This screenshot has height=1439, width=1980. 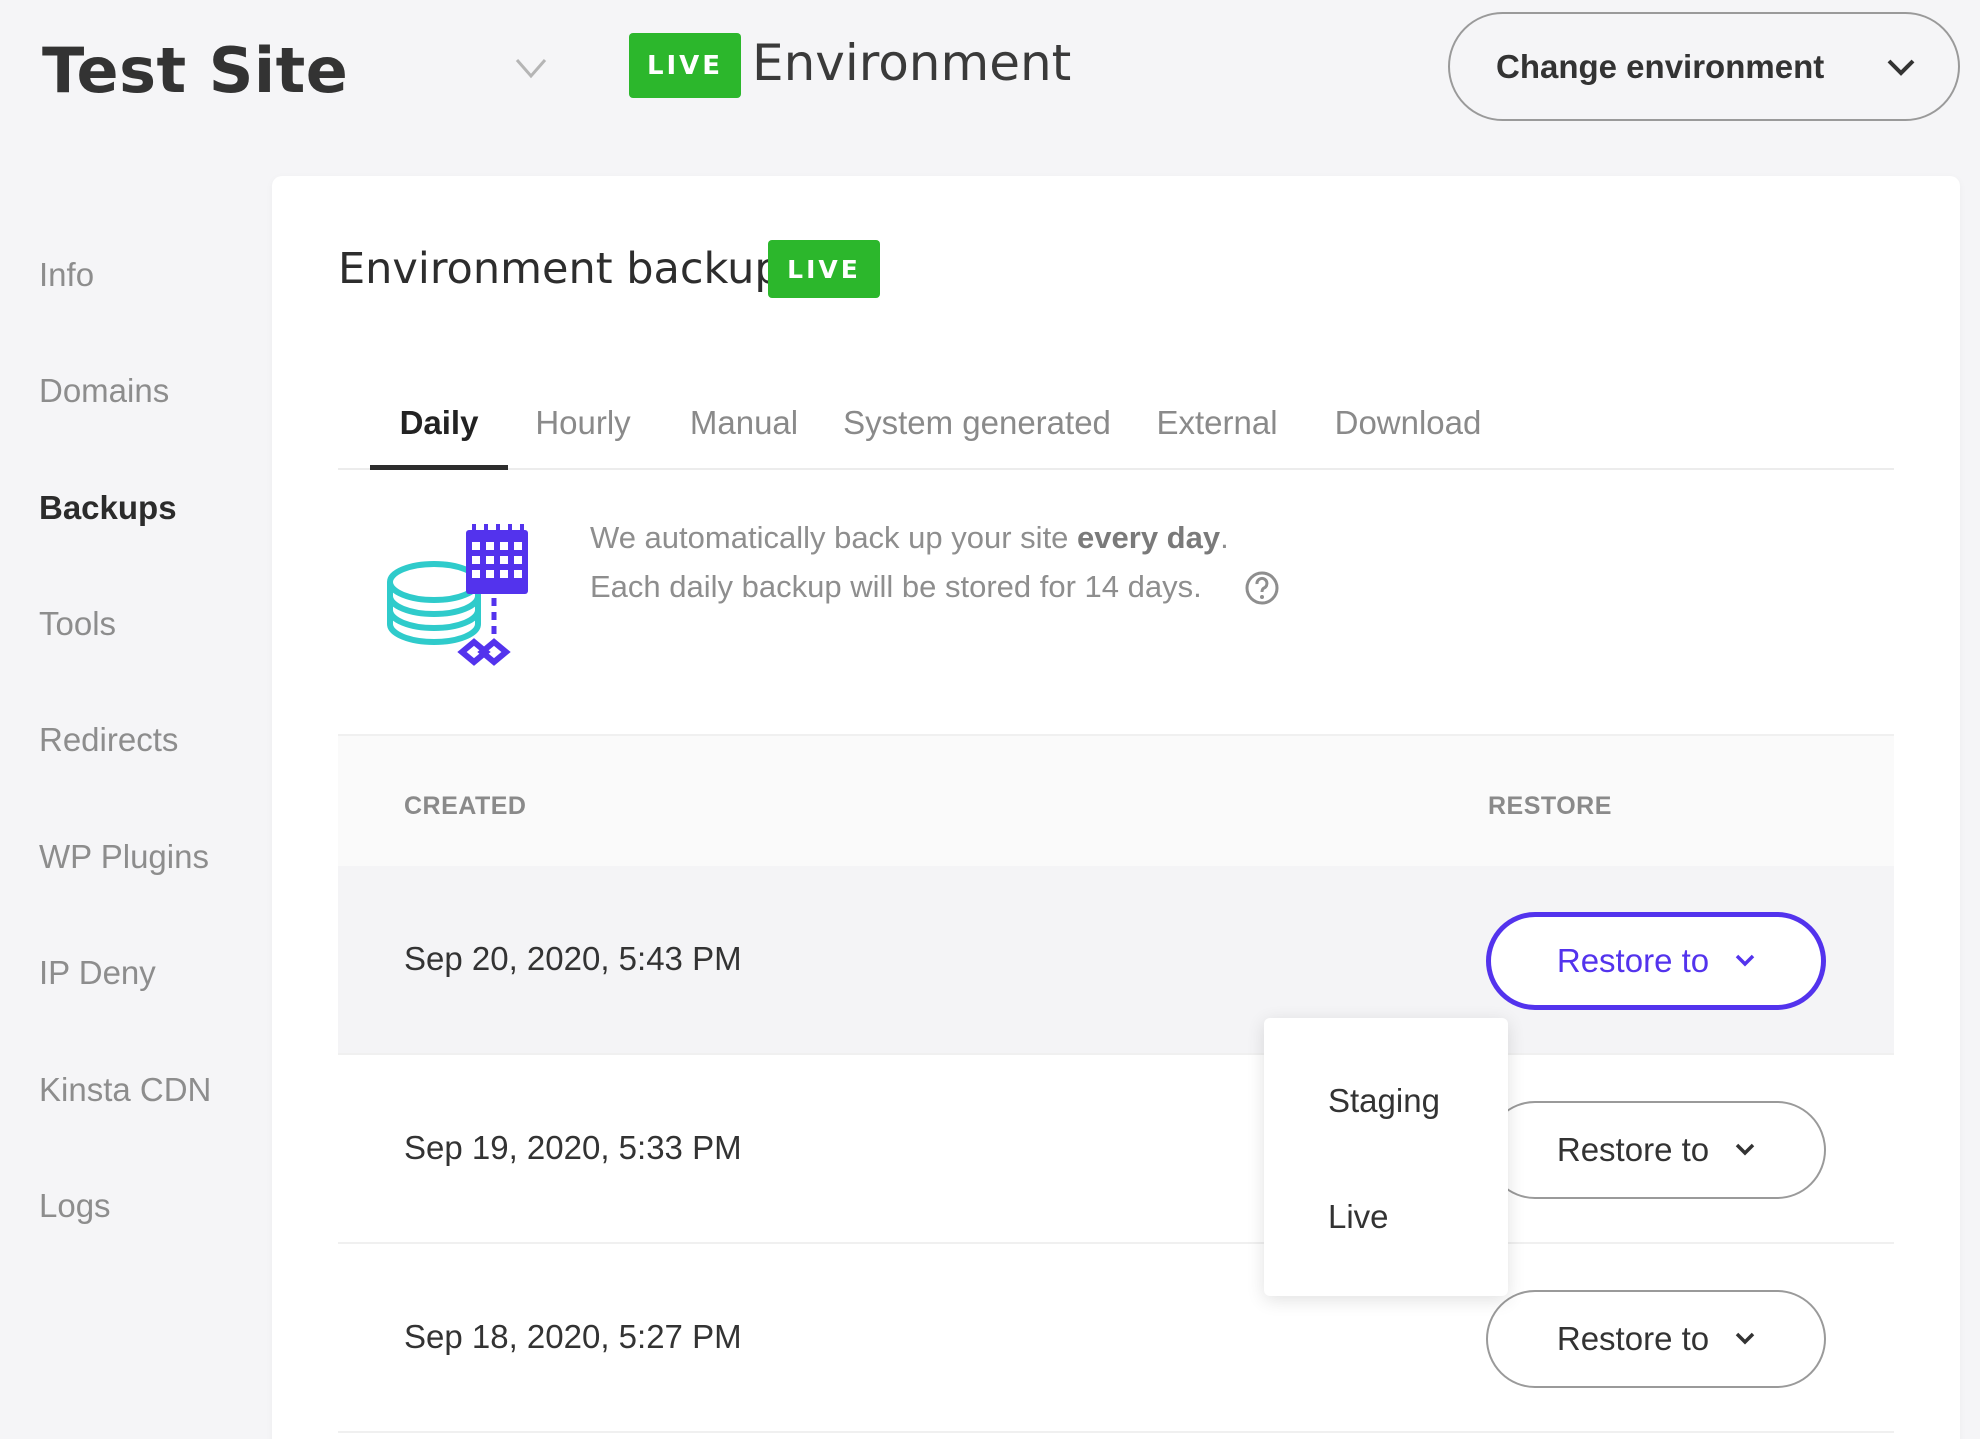 I want to click on change-environment-label: Change environment, so click(x=1660, y=66).